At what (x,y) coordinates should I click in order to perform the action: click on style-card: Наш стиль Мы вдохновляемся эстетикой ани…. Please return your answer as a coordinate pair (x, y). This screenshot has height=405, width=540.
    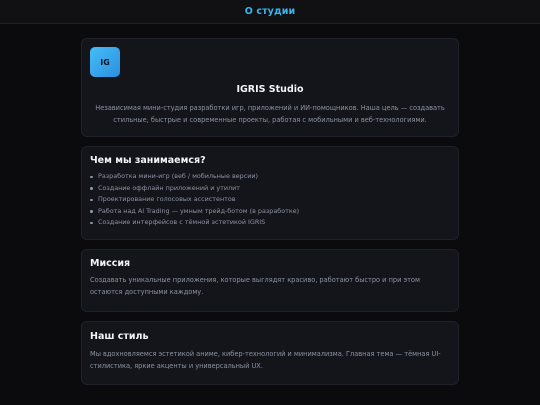
    Looking at the image, I should click on (270, 353).